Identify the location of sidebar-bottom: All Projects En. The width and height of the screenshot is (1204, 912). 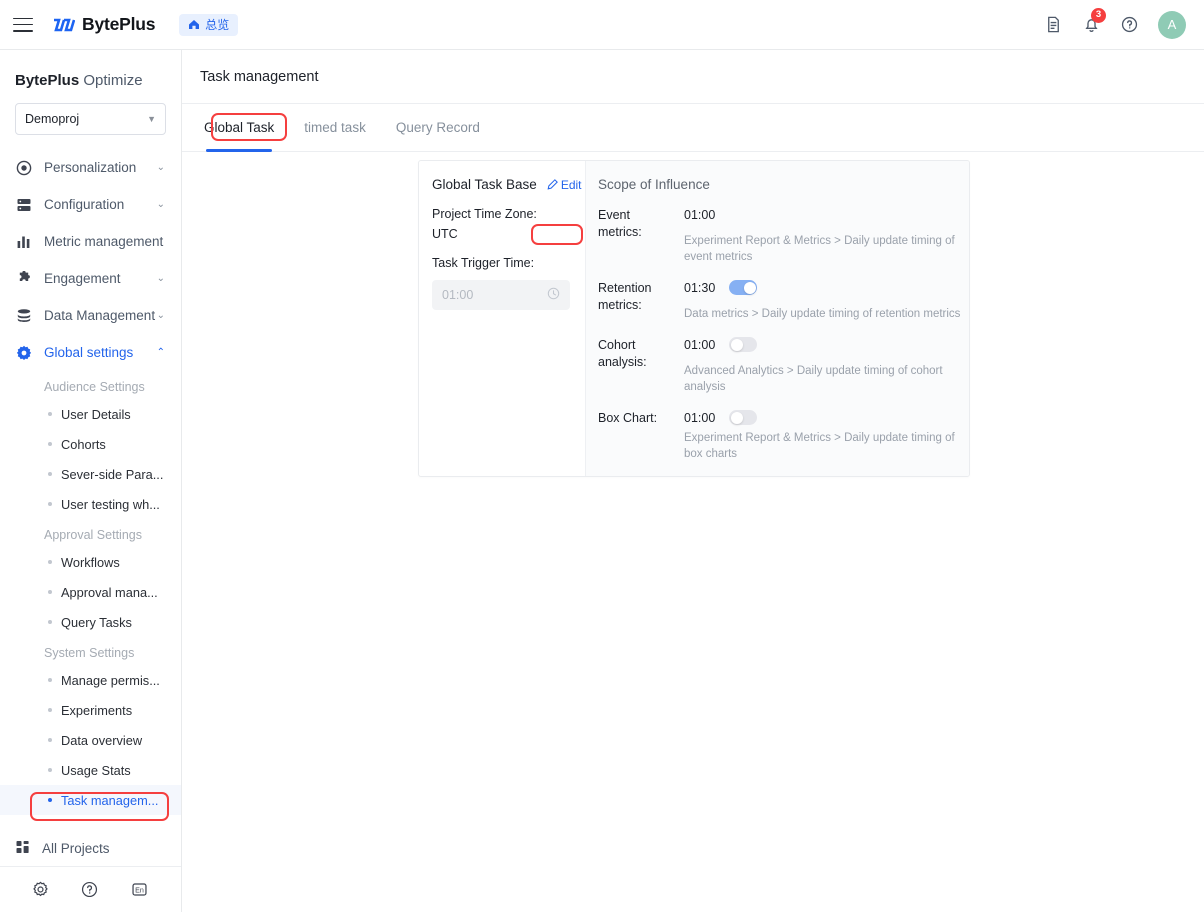
(90, 871).